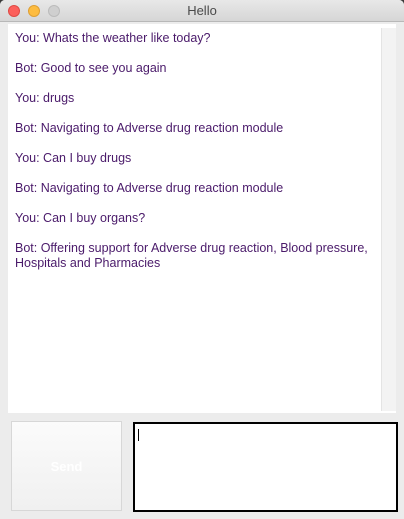  What do you see at coordinates (45, 98) in the screenshot?
I see `chat-message: You: drugs` at bounding box center [45, 98].